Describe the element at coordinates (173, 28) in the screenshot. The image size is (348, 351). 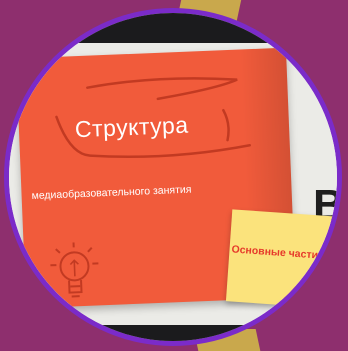
I see `top-dark-band` at that location.